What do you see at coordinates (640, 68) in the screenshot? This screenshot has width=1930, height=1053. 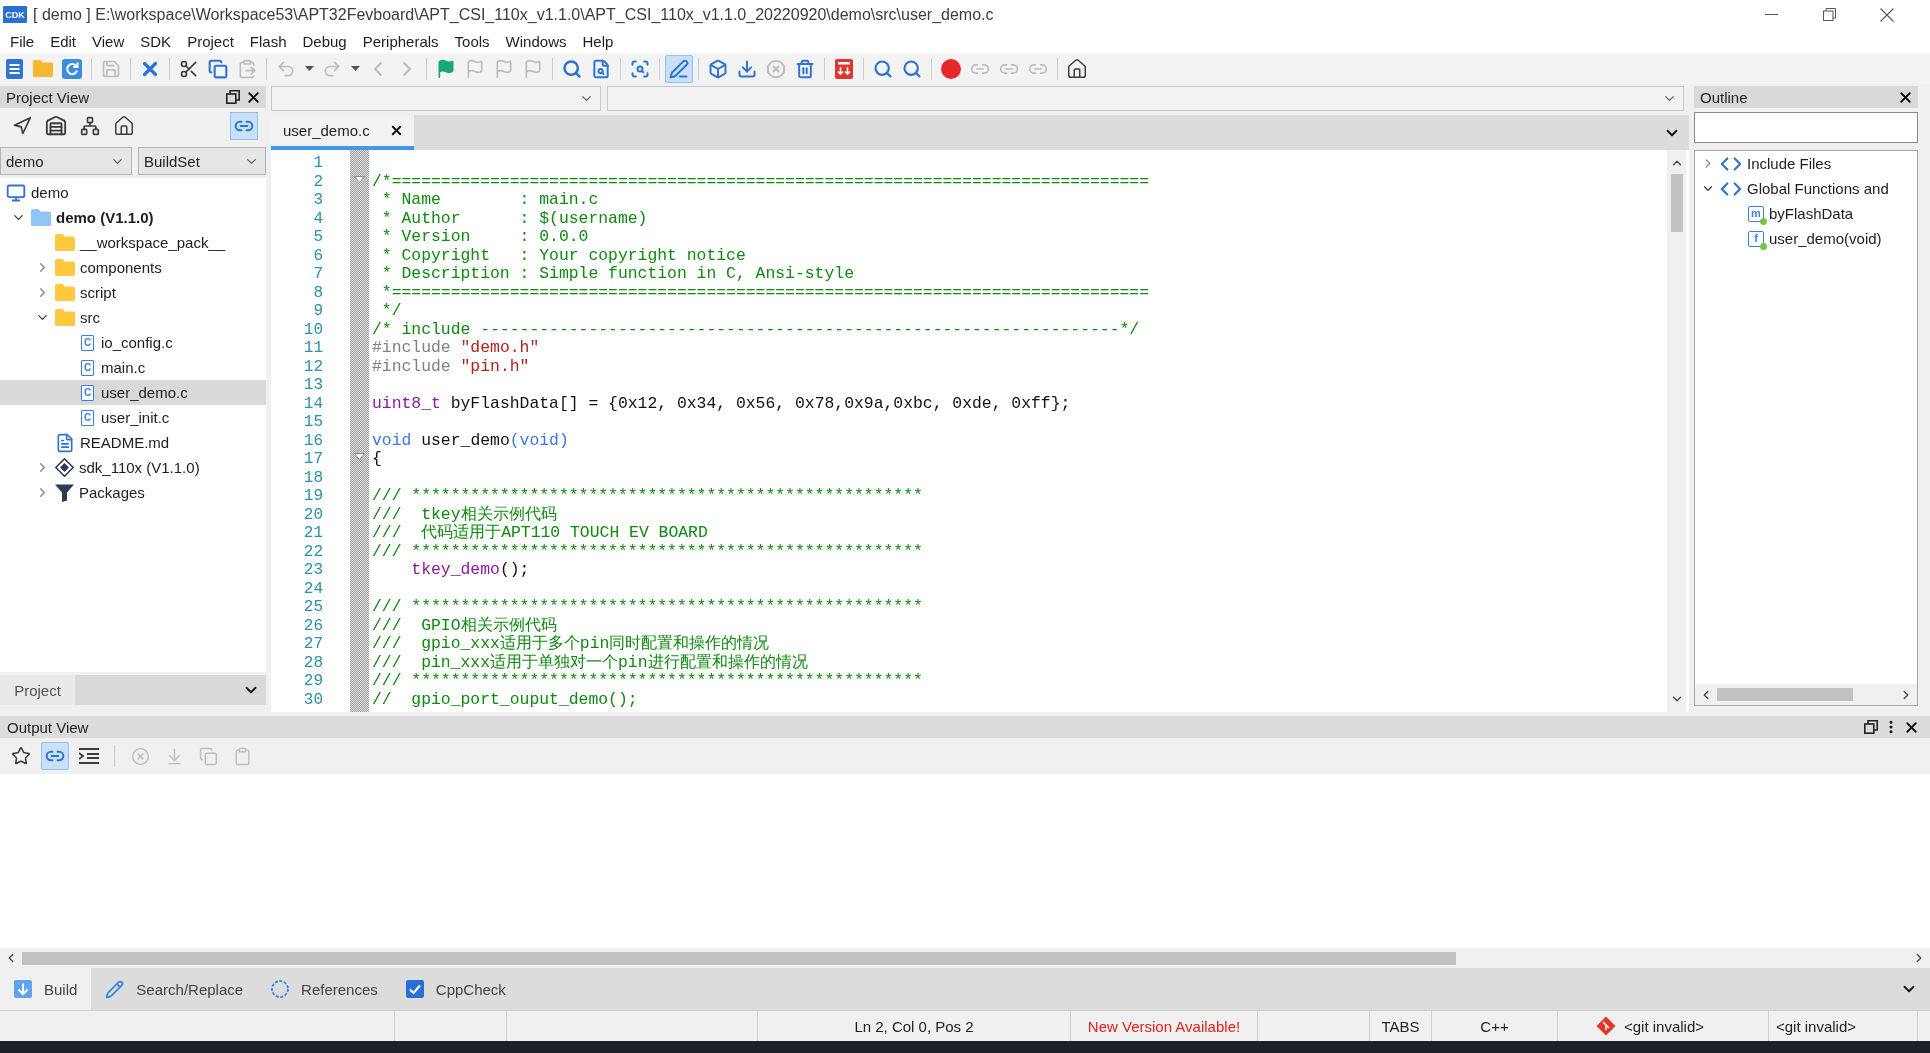 I see `scan-search-icon` at bounding box center [640, 68].